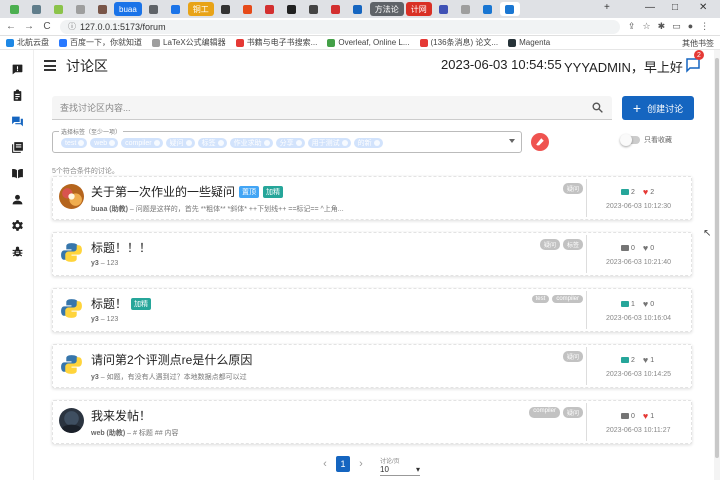 This screenshot has height=480, width=720. Describe the element at coordinates (47, 26) in the screenshot. I see `reload-button: C` at that location.